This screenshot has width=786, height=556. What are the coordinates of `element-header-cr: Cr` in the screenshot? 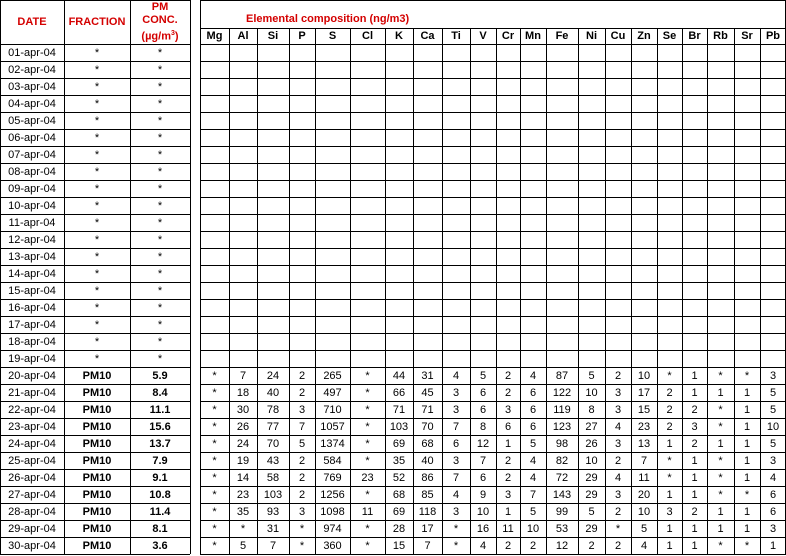 It's located at (508, 36).